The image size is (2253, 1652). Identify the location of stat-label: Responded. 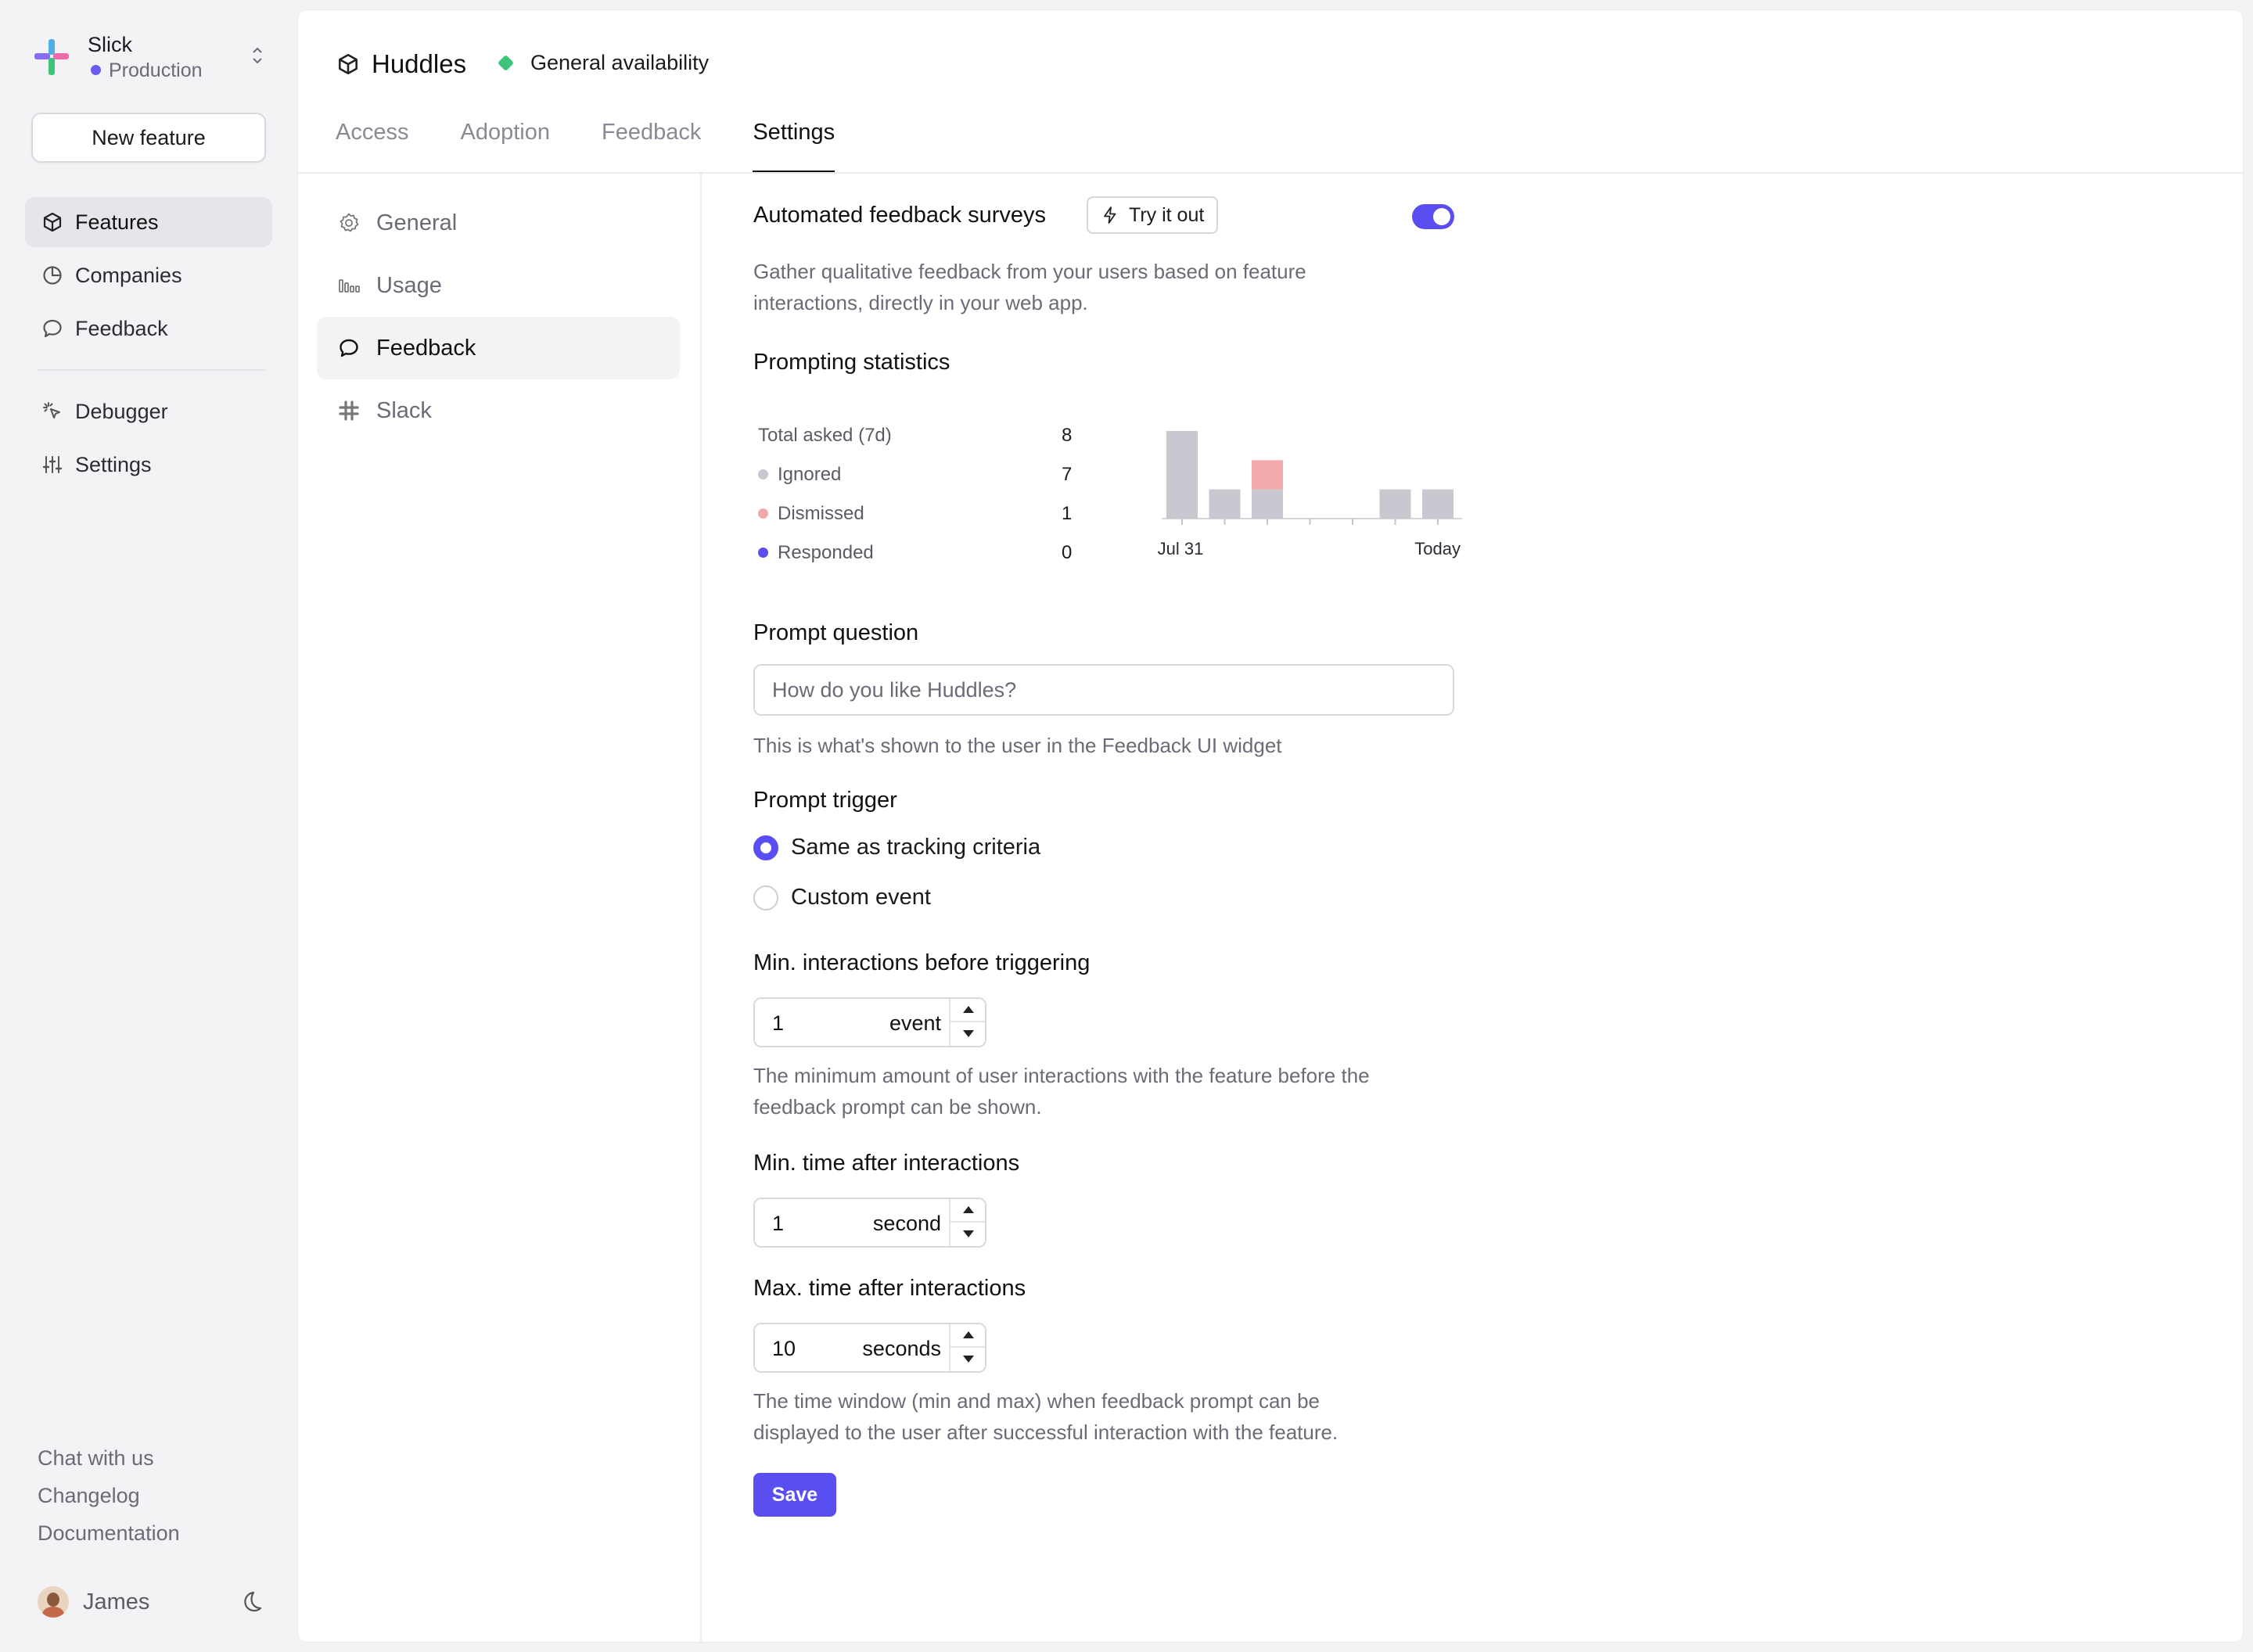
(826, 552).